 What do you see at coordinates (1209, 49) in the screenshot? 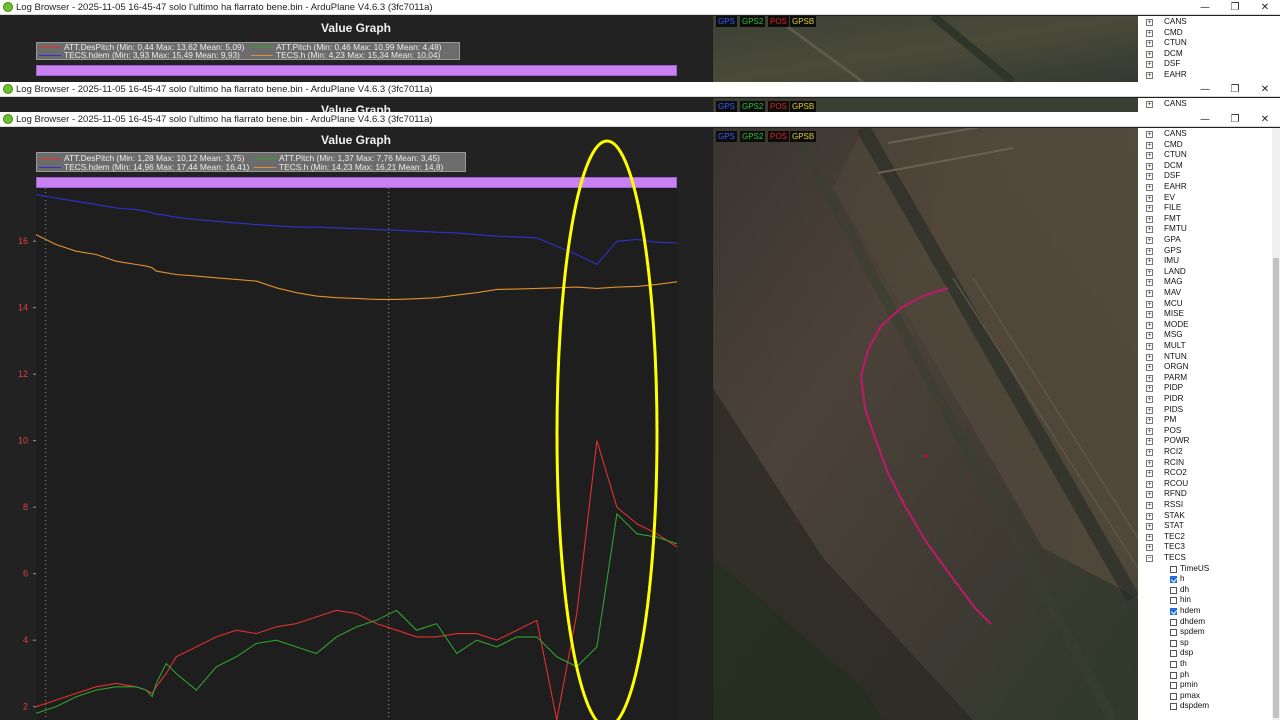
I see `message-tree-top: + CANS + CMD + CTUN + DCM + DSF + EAHR` at bounding box center [1209, 49].